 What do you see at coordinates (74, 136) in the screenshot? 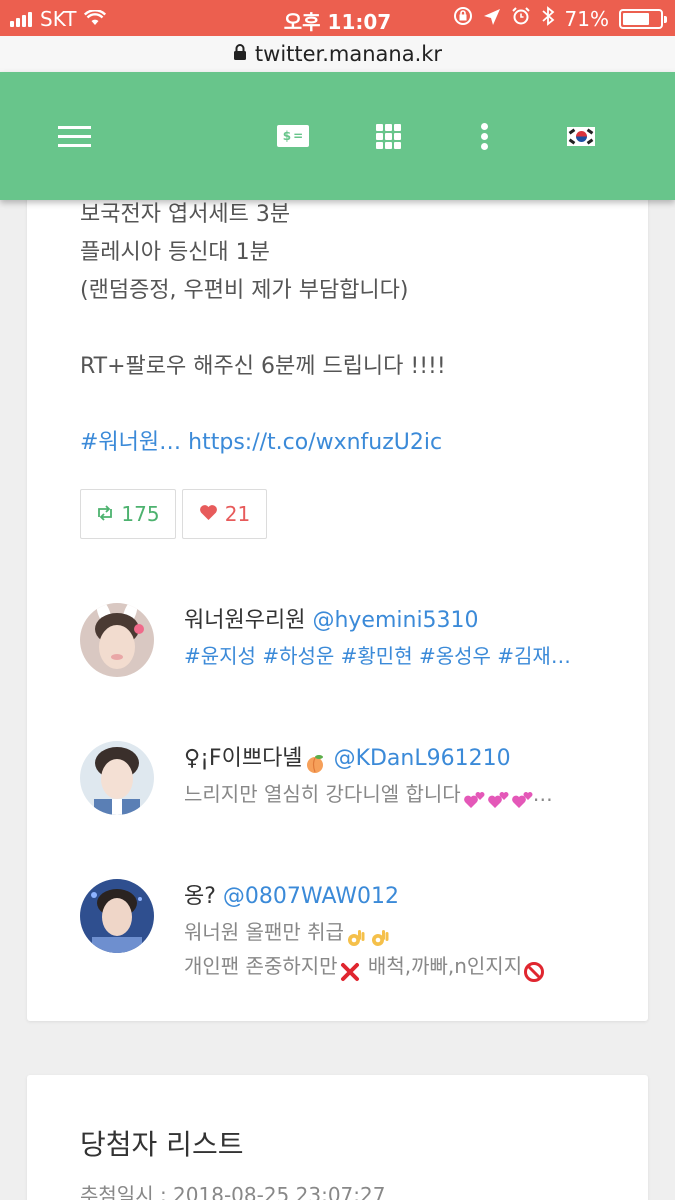
I see `menu-icon` at bounding box center [74, 136].